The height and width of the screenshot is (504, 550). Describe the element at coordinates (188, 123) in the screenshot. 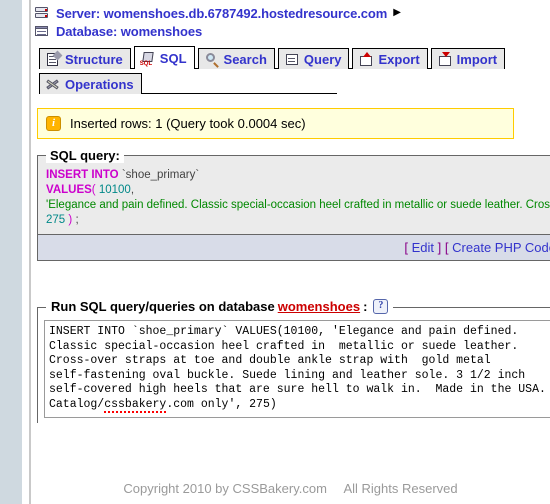

I see `query-result-text: Inserted rows: 1 (Query took 0.0004 sec)` at that location.